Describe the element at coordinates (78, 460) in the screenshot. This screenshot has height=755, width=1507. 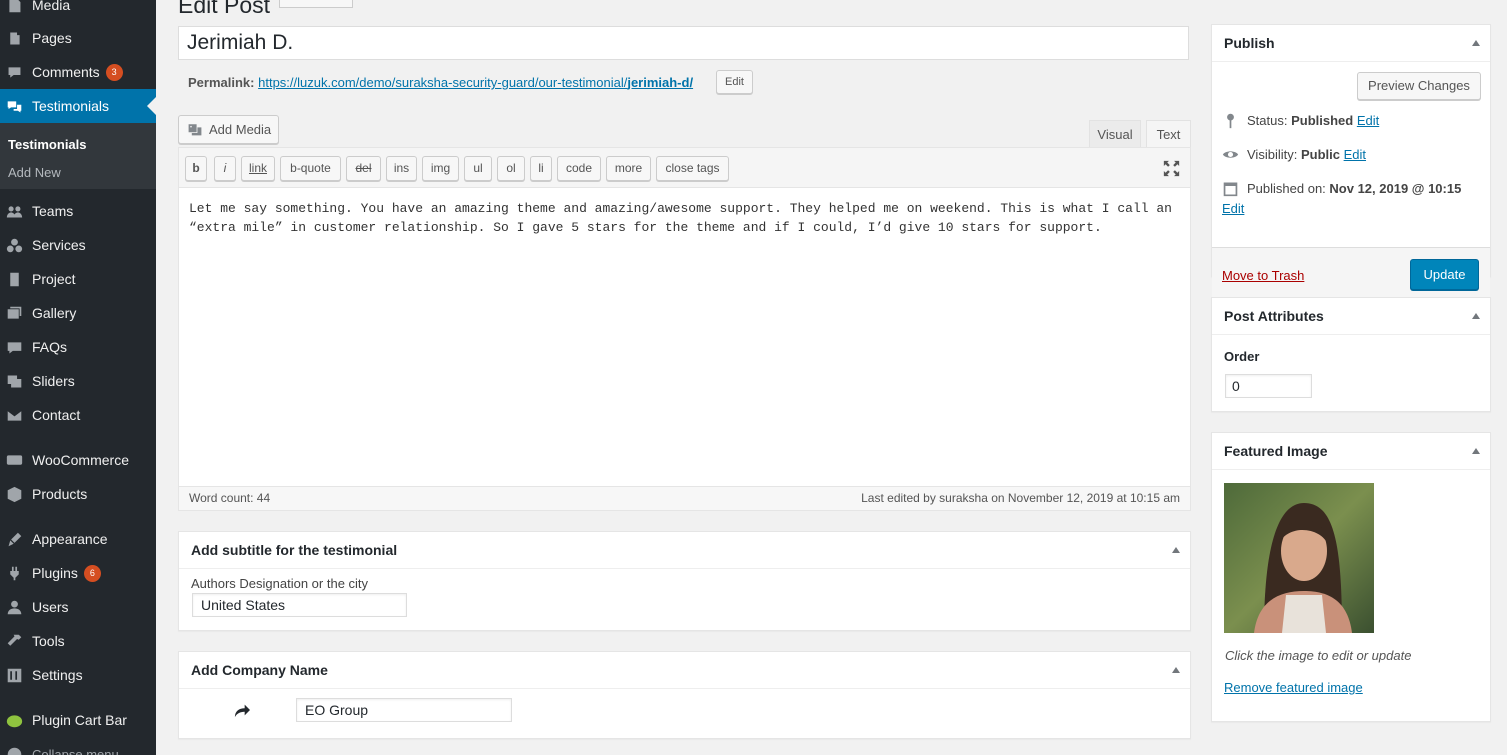
I see `menu-item-woocommerce: WooCommerce` at that location.